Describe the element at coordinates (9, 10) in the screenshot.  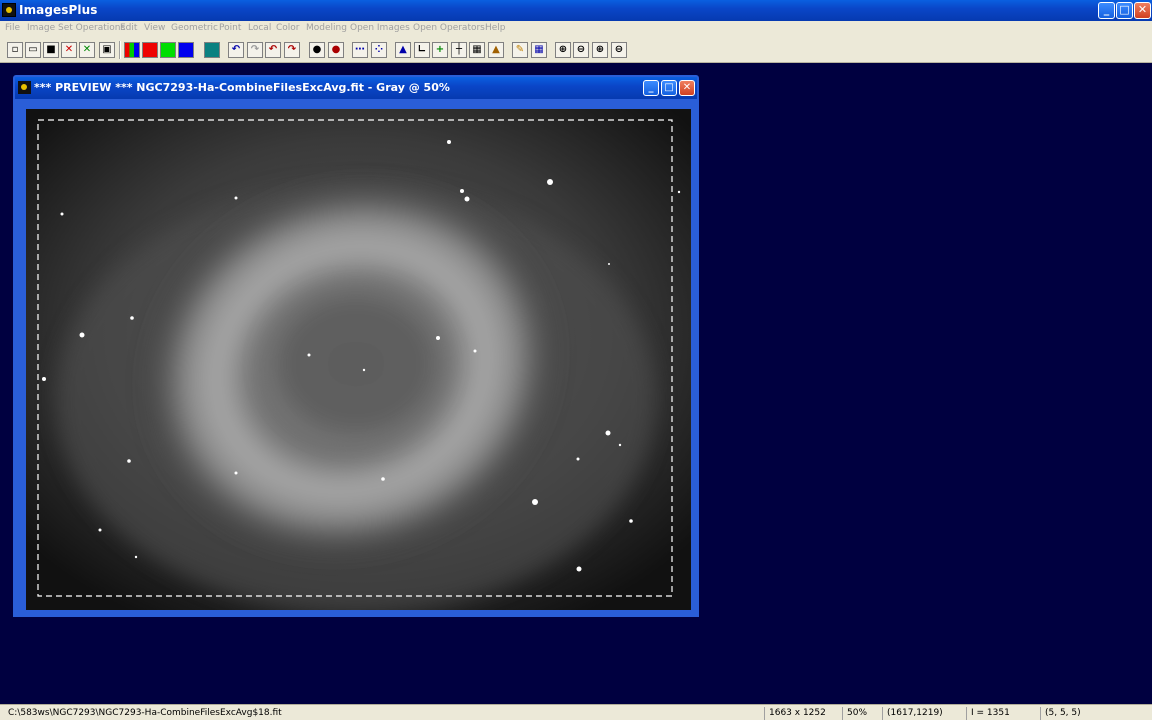
I see `app-logo-icon` at that location.